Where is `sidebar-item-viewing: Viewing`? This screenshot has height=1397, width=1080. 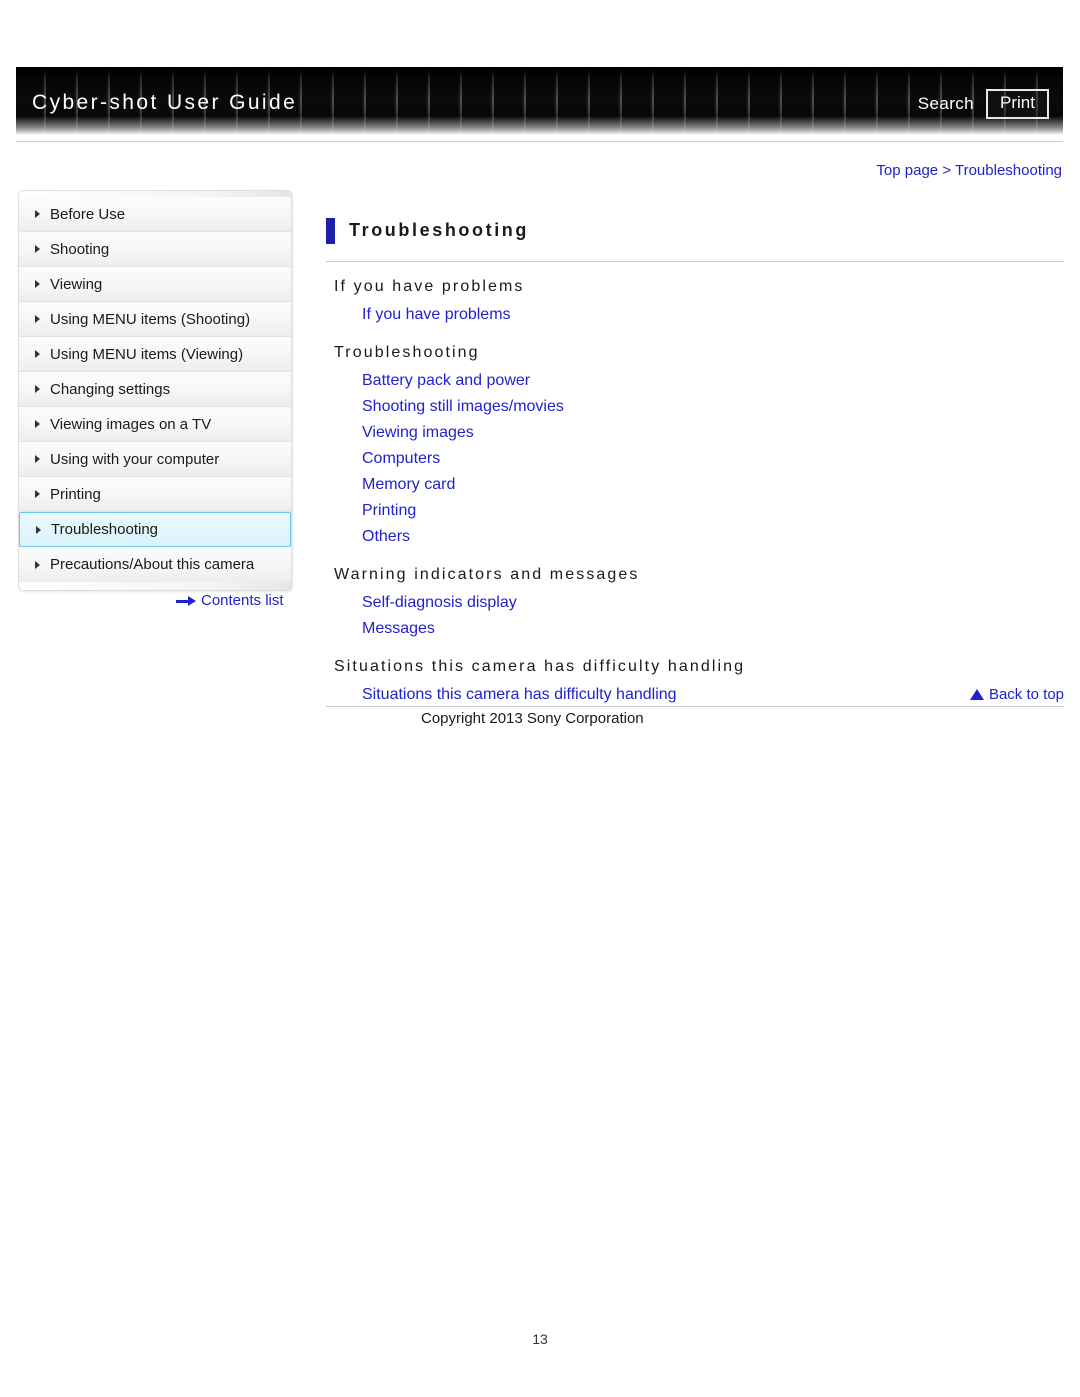
sidebar-item-viewing: Viewing is located at coordinates (155, 284).